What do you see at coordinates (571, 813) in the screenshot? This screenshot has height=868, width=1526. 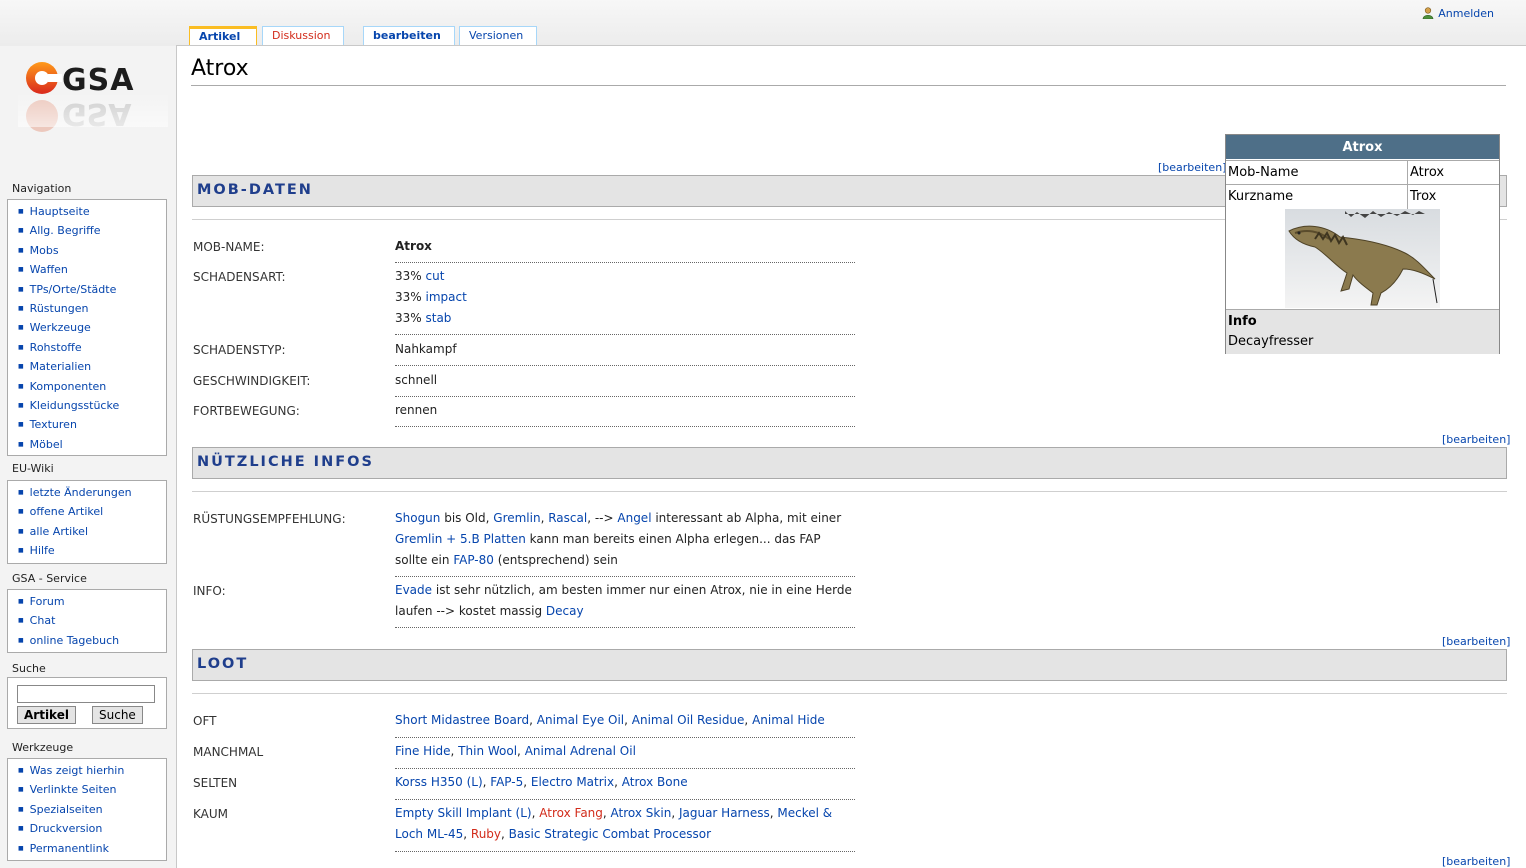 I see `loot-link-missing: Atrox Fang` at bounding box center [571, 813].